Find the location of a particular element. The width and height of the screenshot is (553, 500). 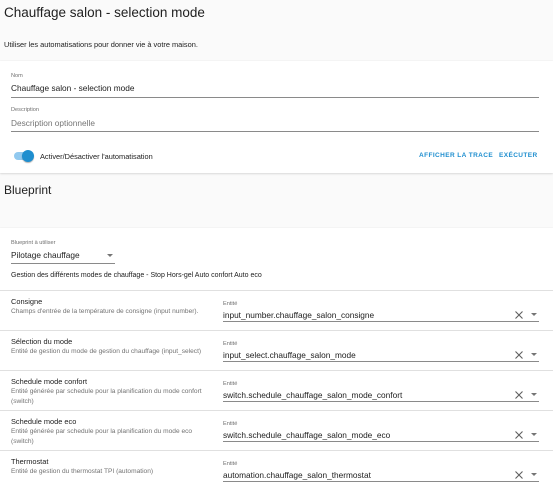

input-title: Consigne is located at coordinates (27, 301).